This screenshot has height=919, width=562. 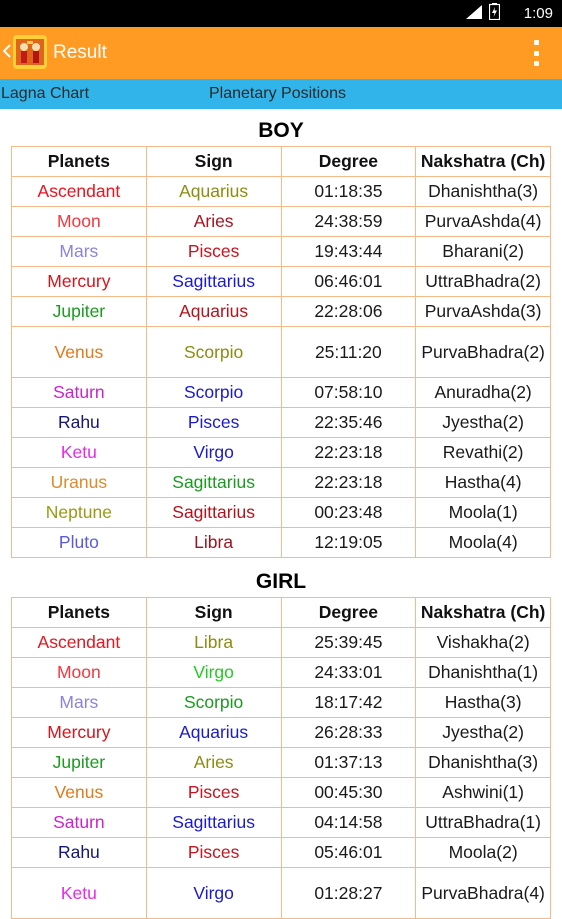 I want to click on header-degree: Degree, so click(x=348, y=161).